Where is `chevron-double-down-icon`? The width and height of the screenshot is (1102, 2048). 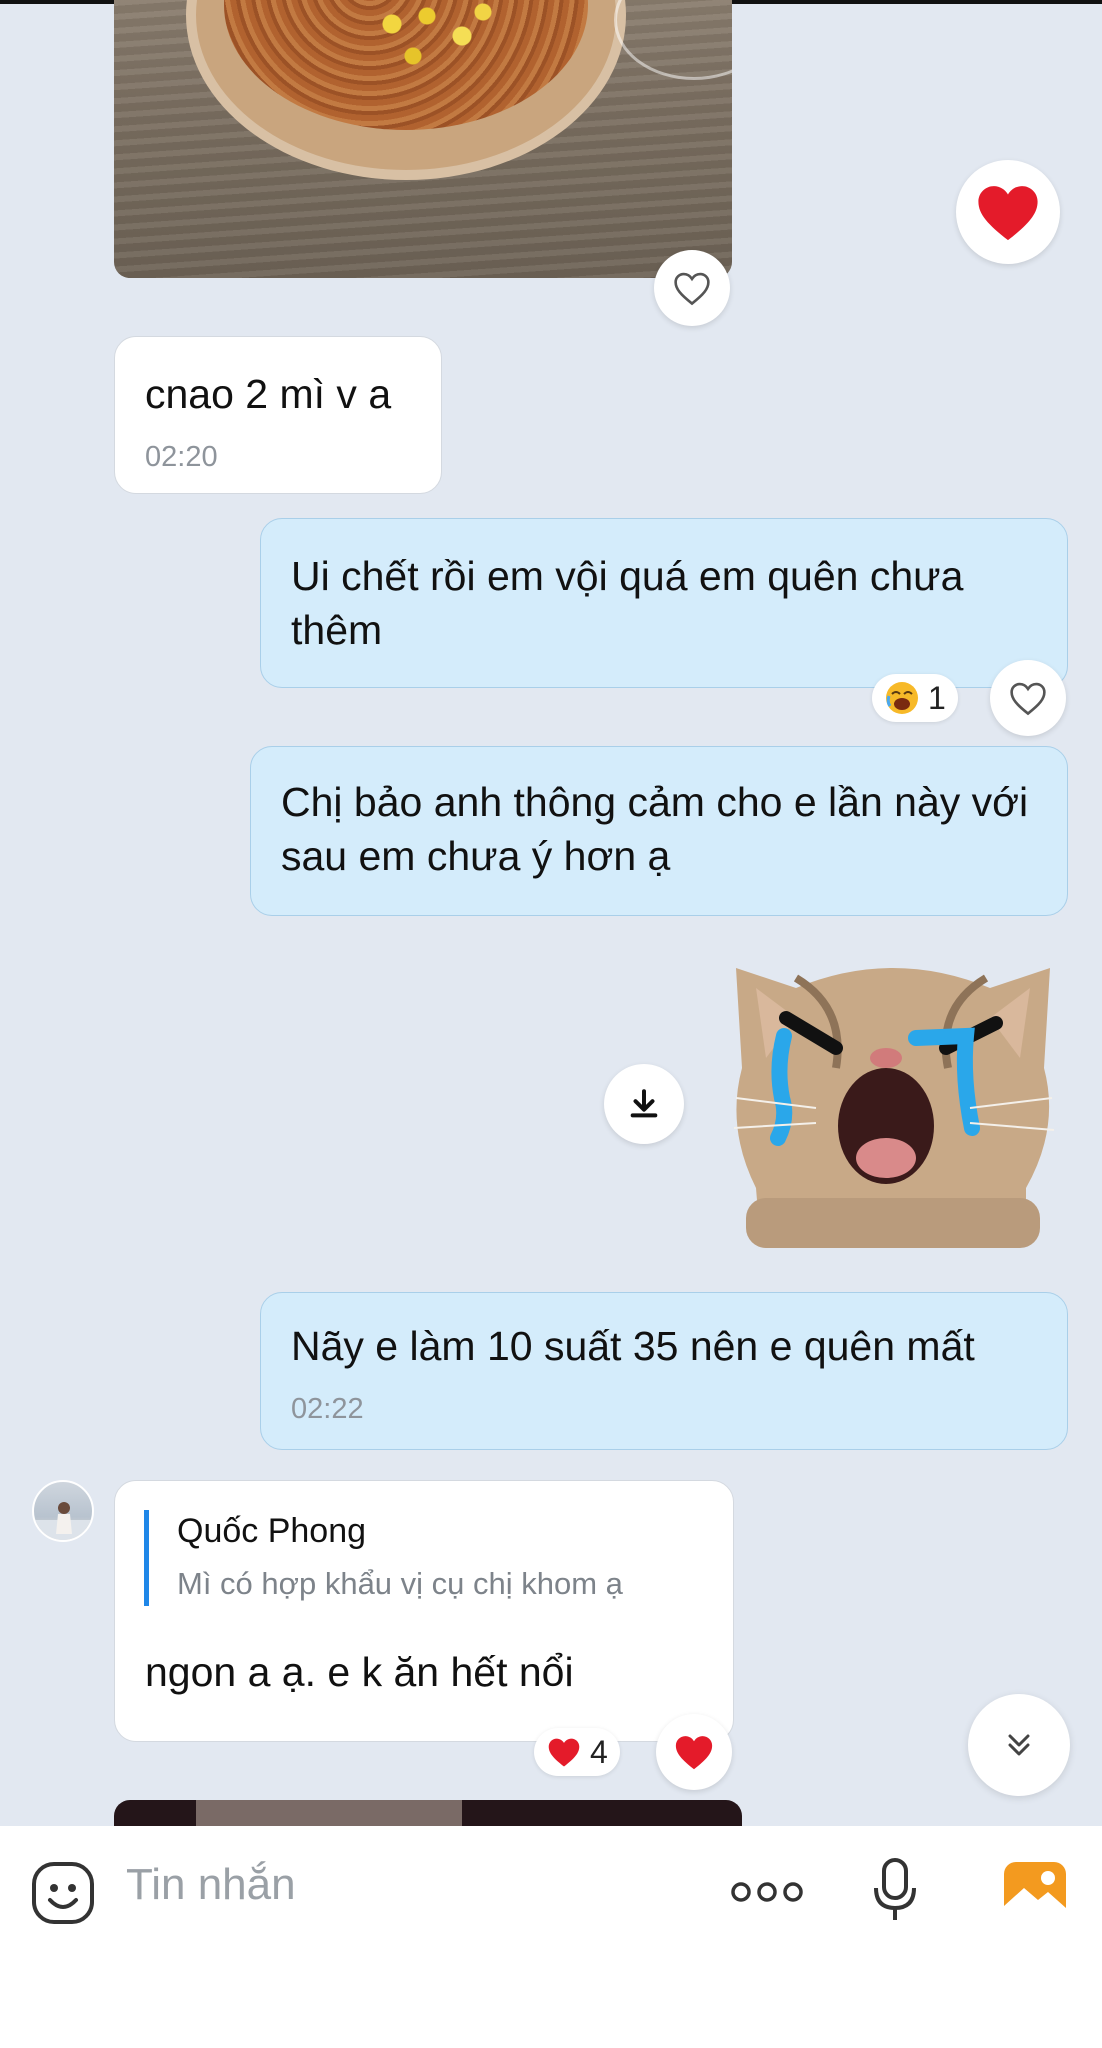
chevron-double-down-icon is located at coordinates (1019, 1745).